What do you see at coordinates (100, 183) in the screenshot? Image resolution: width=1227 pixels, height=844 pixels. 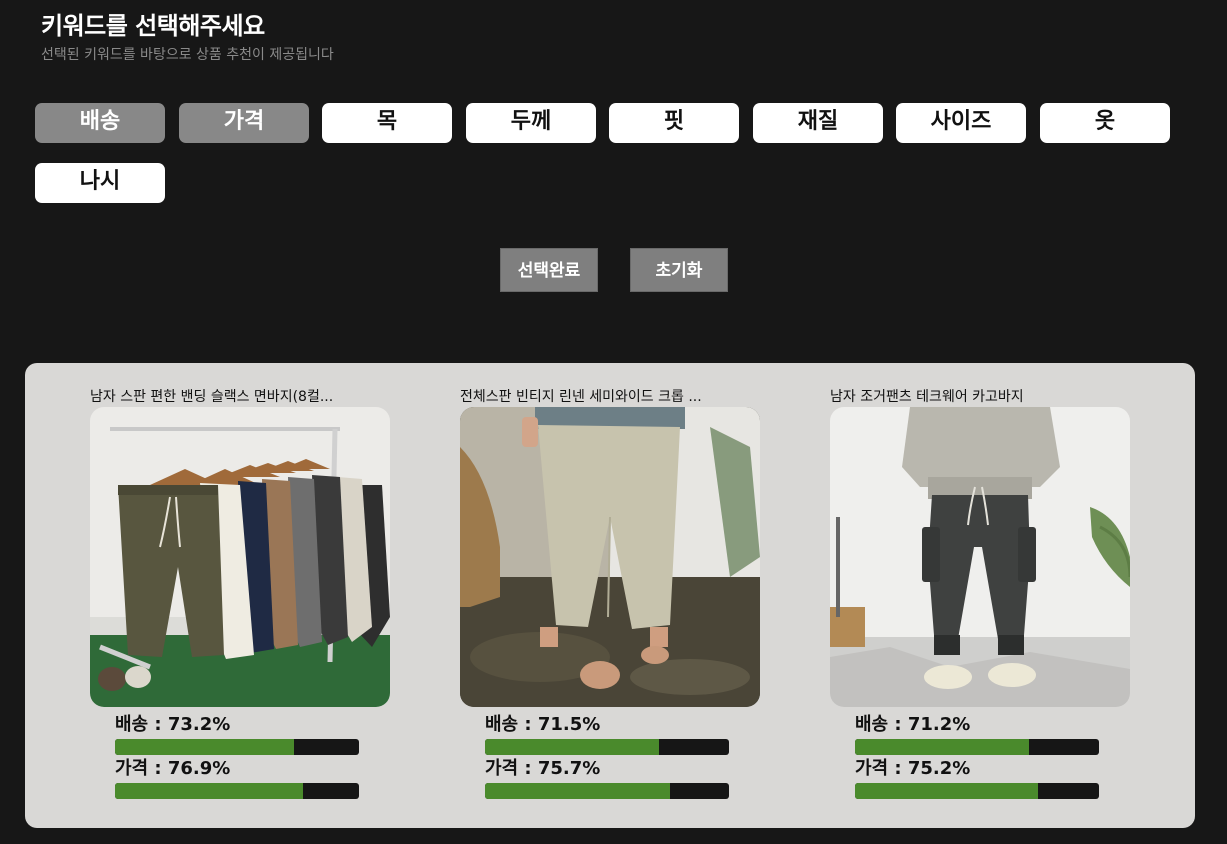 I see `keyword-chip-sleeveless: 나시` at bounding box center [100, 183].